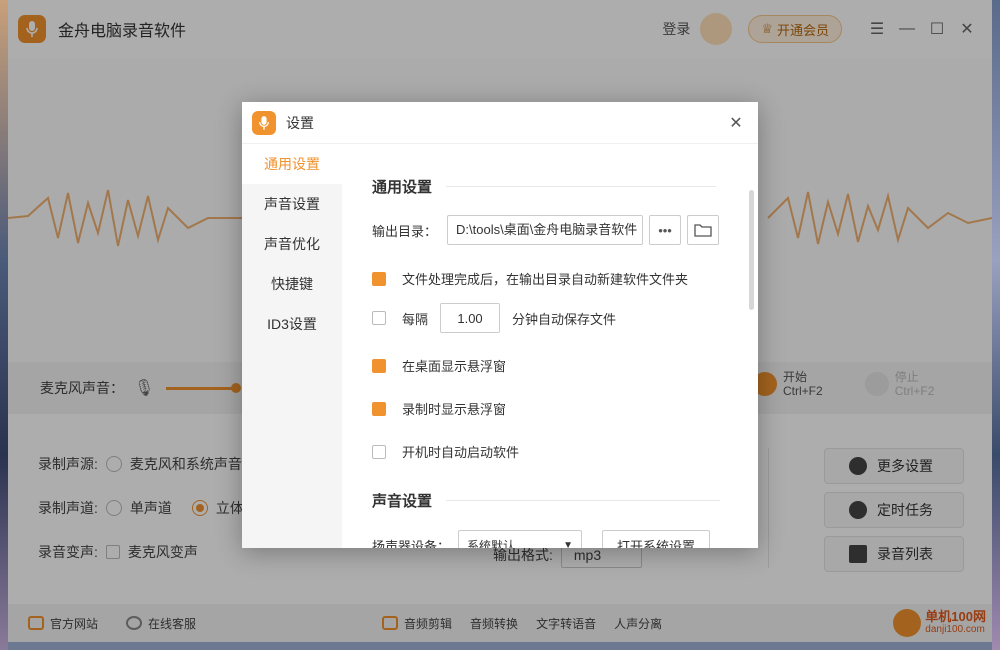 The width and height of the screenshot is (1000, 650). What do you see at coordinates (292, 204) in the screenshot?
I see `nav-sound: 声音设置` at bounding box center [292, 204].